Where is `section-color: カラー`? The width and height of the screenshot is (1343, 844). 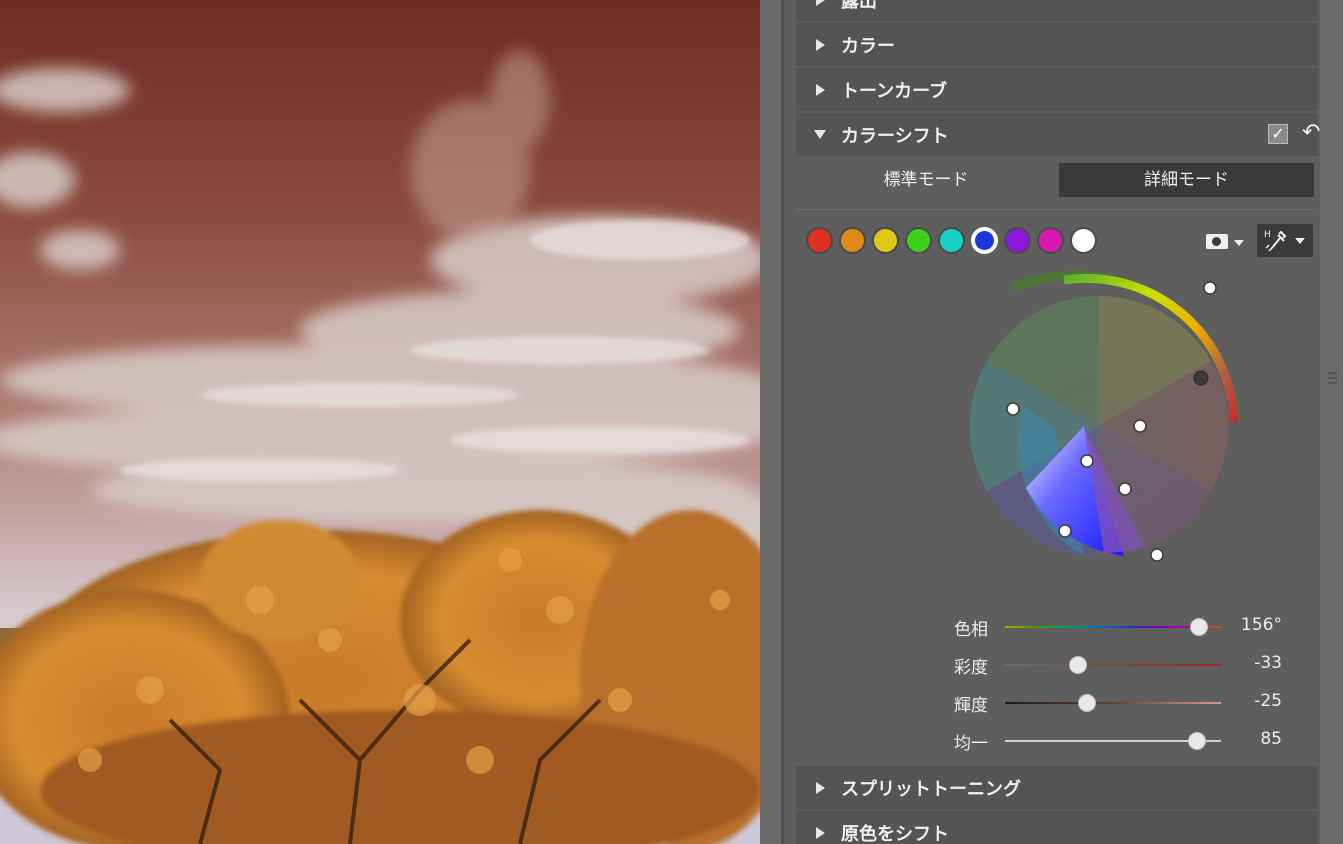
section-color: カラー is located at coordinates (1057, 44).